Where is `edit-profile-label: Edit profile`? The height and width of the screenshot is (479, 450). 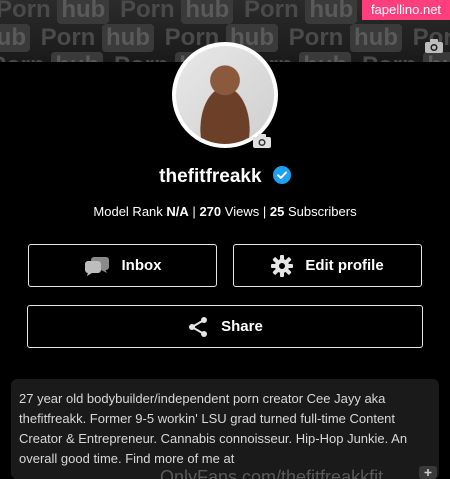
edit-profile-label: Edit profile is located at coordinates (344, 265).